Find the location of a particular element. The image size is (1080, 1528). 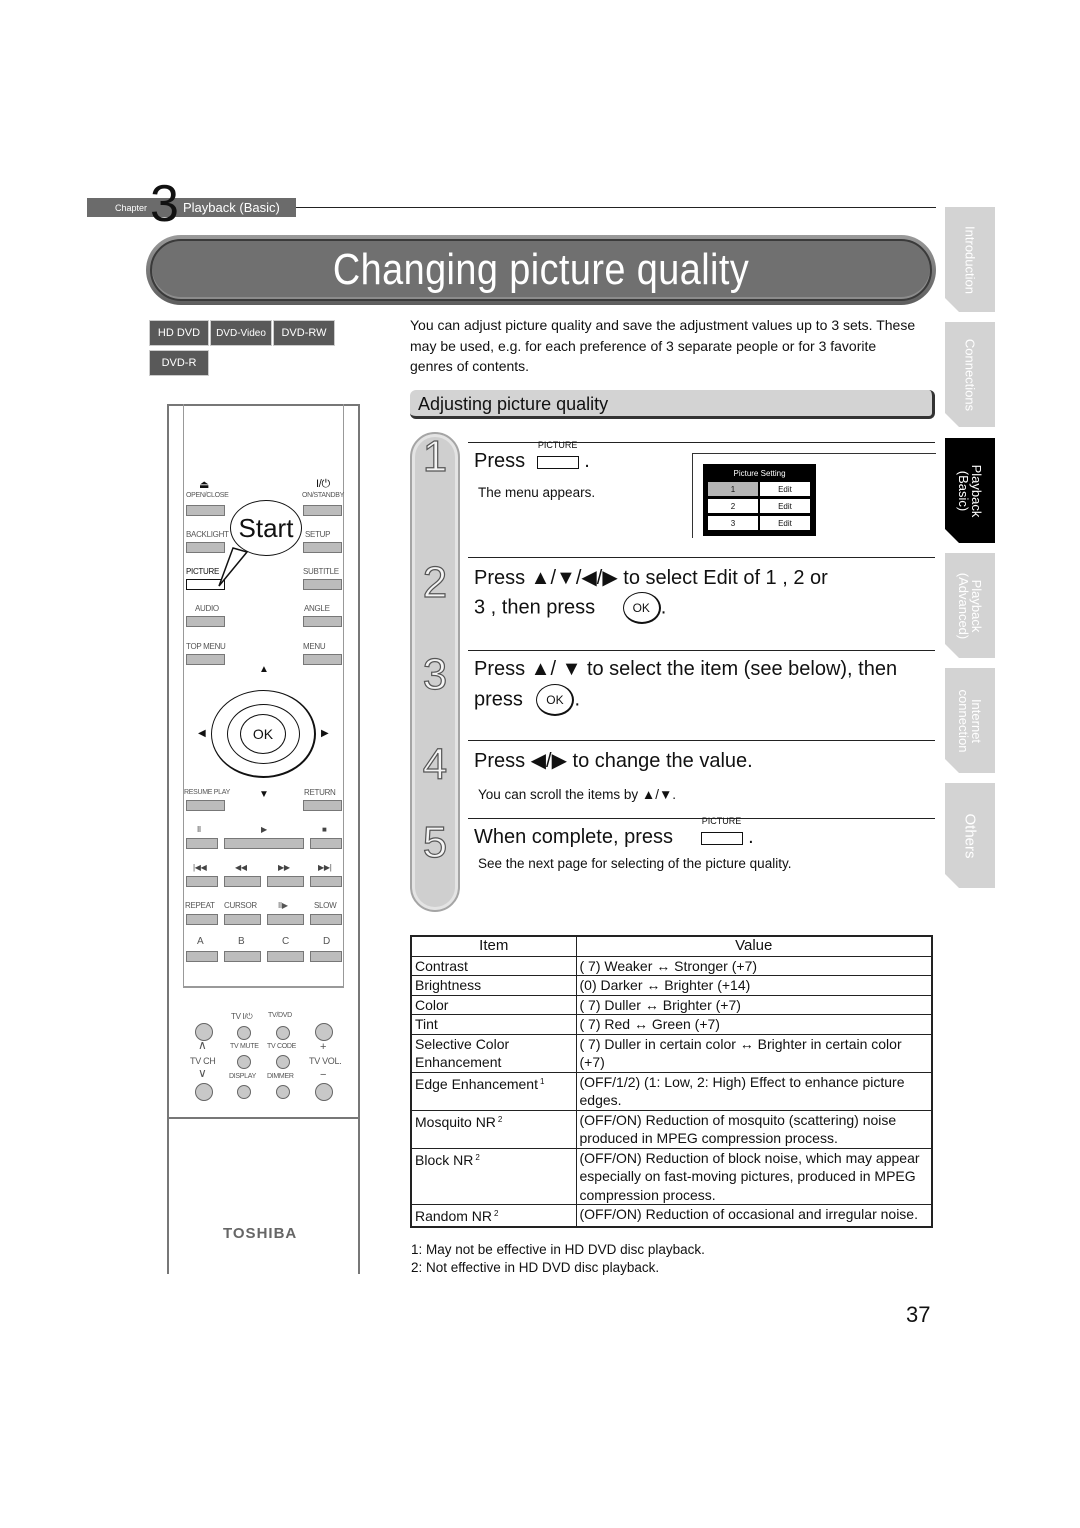

badge-dvd-video: DVD-Video is located at coordinates (241, 333).